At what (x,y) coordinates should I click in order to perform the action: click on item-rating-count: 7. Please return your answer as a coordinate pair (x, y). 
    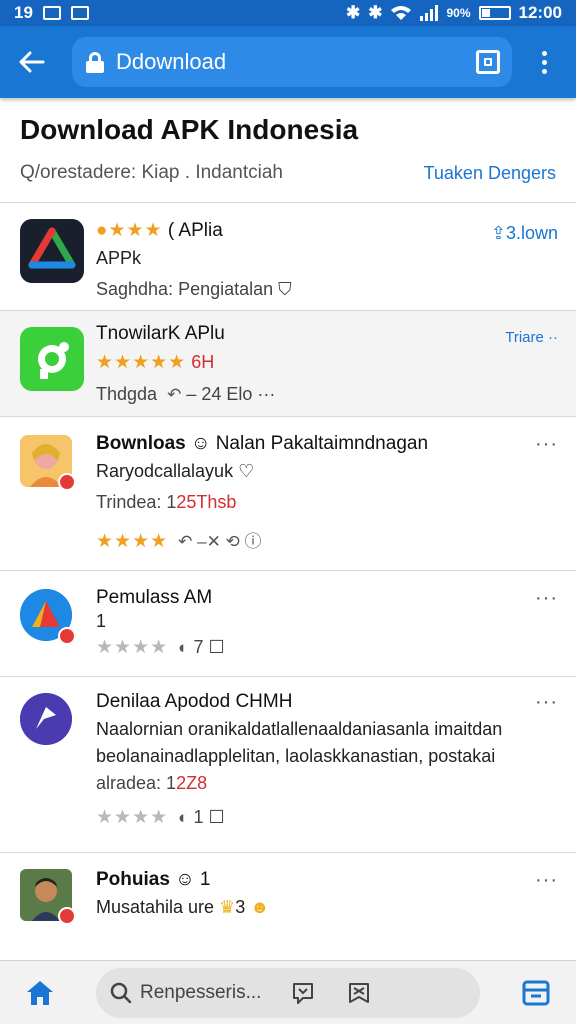
    Looking at the image, I should click on (198, 647).